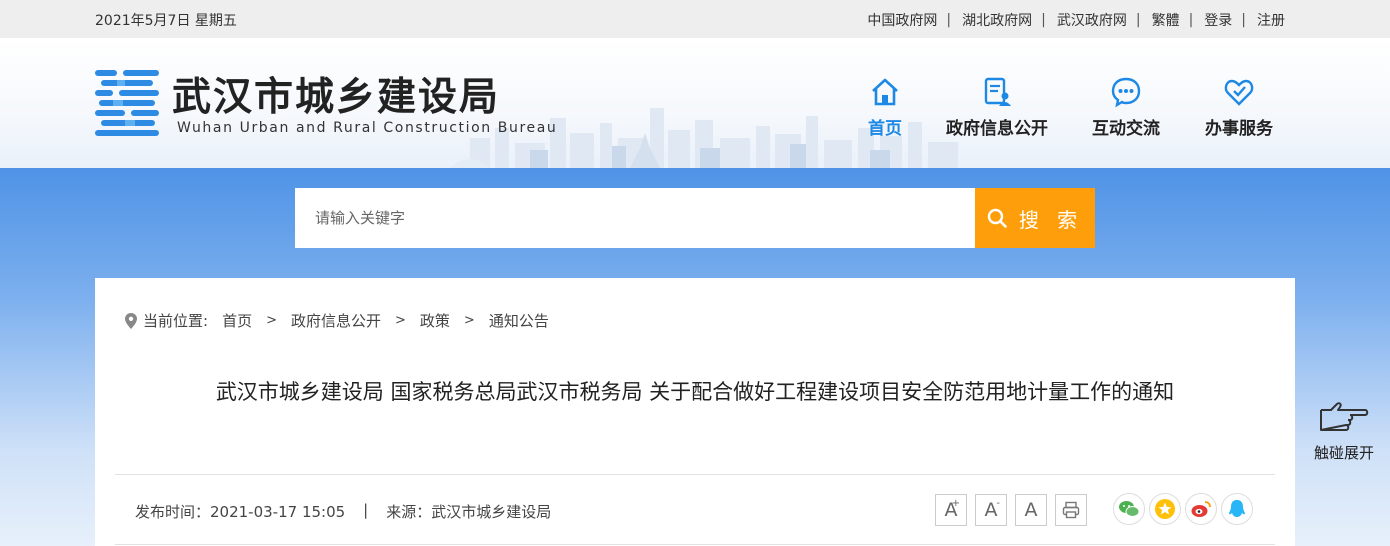 This screenshot has height=546, width=1390. What do you see at coordinates (131, 320) in the screenshot?
I see `location-pin-icon` at bounding box center [131, 320].